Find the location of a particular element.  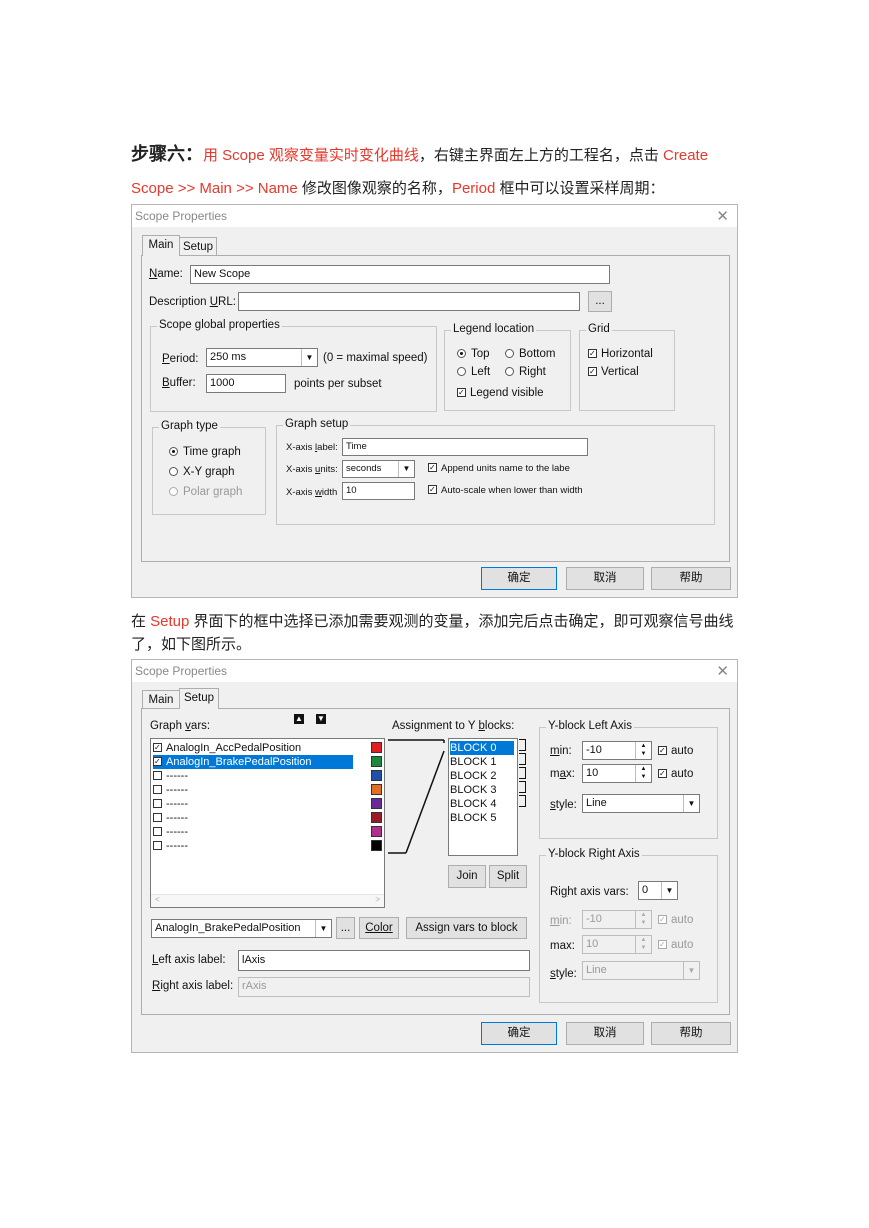

graph-type-time-radio: Time graph is located at coordinates (205, 452).